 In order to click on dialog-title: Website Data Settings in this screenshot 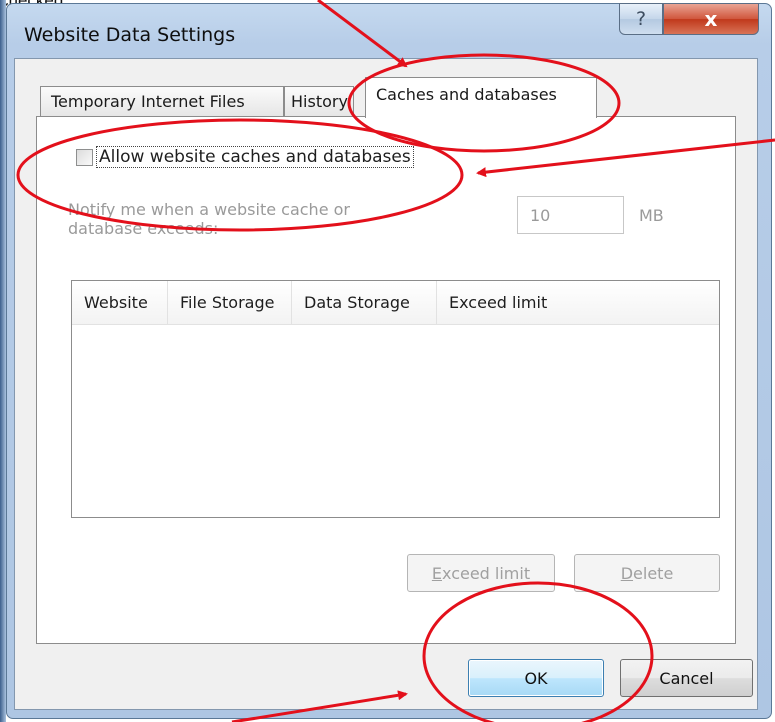, I will do `click(130, 35)`.